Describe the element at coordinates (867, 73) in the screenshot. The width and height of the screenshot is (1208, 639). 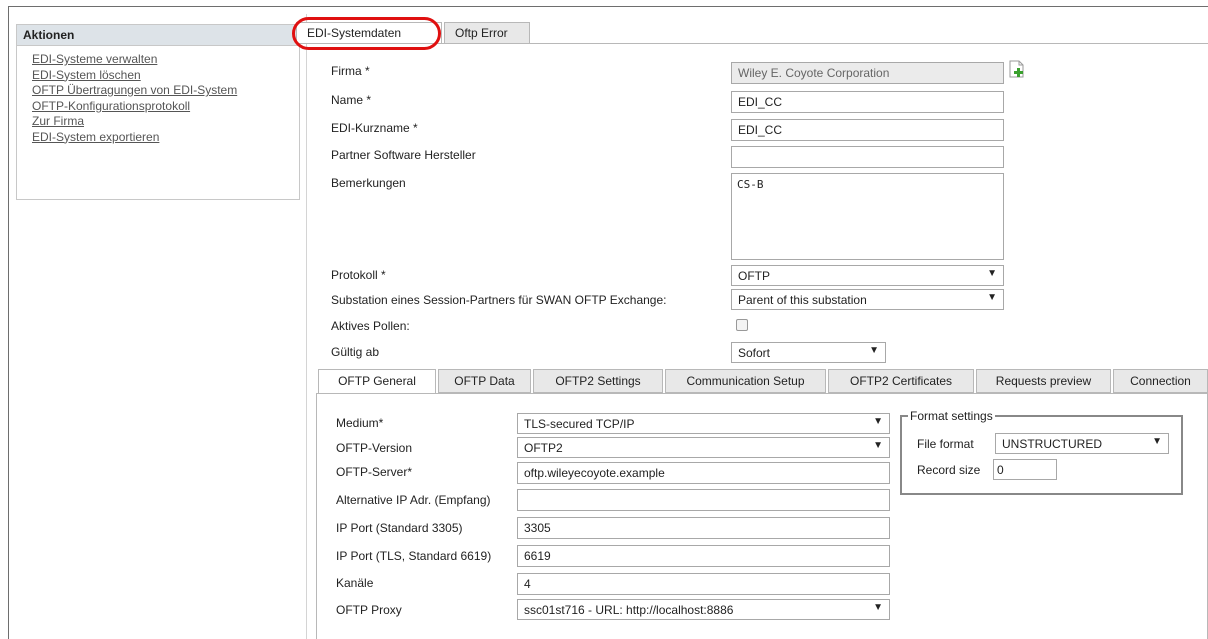
I see `firma-field: Wiley E. Coyote Corporation` at that location.